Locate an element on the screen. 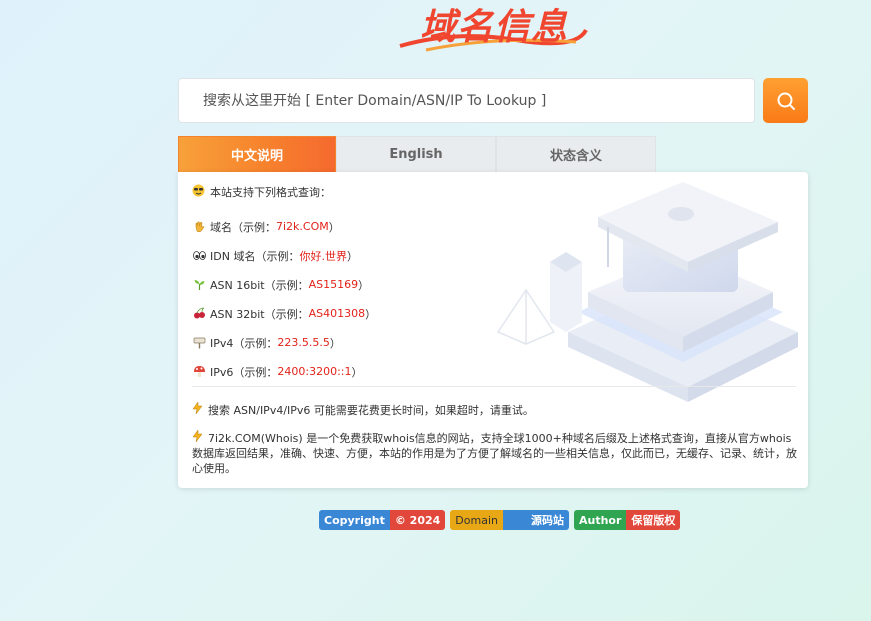 This screenshot has width=871, height=621. tab-bar: 中文说明 English 状态含义 is located at coordinates (417, 154).